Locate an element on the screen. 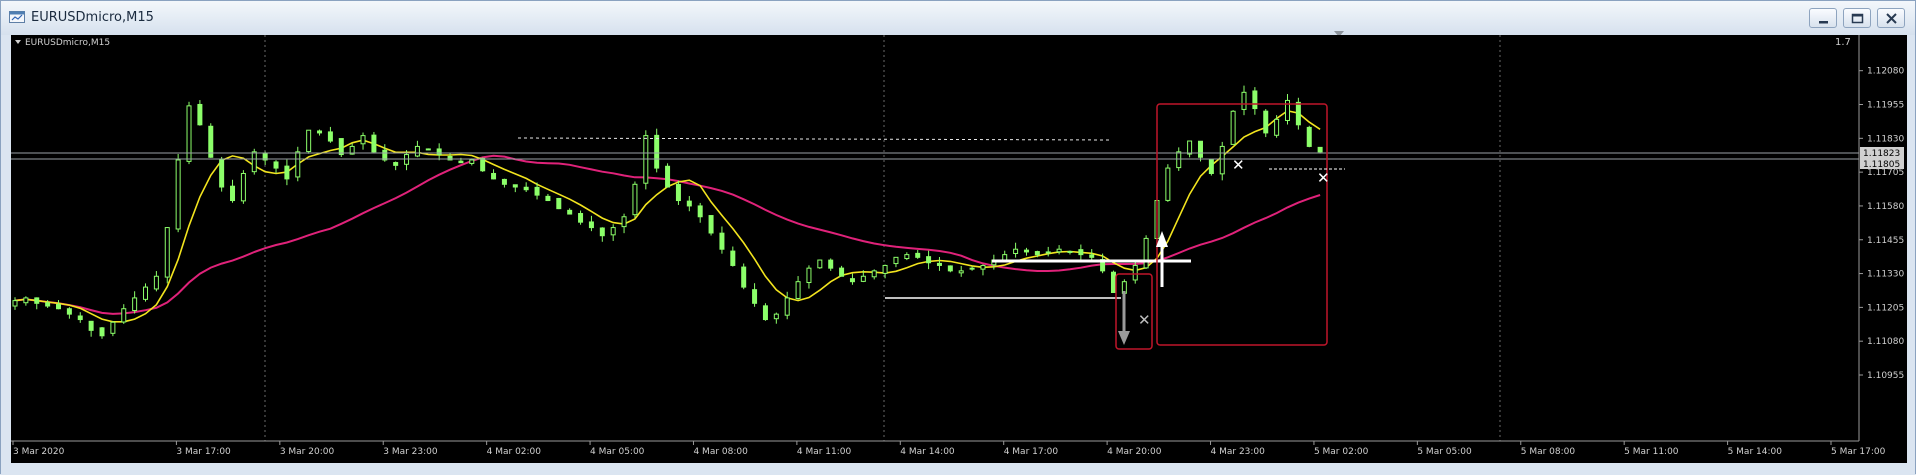 The image size is (1916, 475). price-axis-background is located at coordinates (1883, 249).